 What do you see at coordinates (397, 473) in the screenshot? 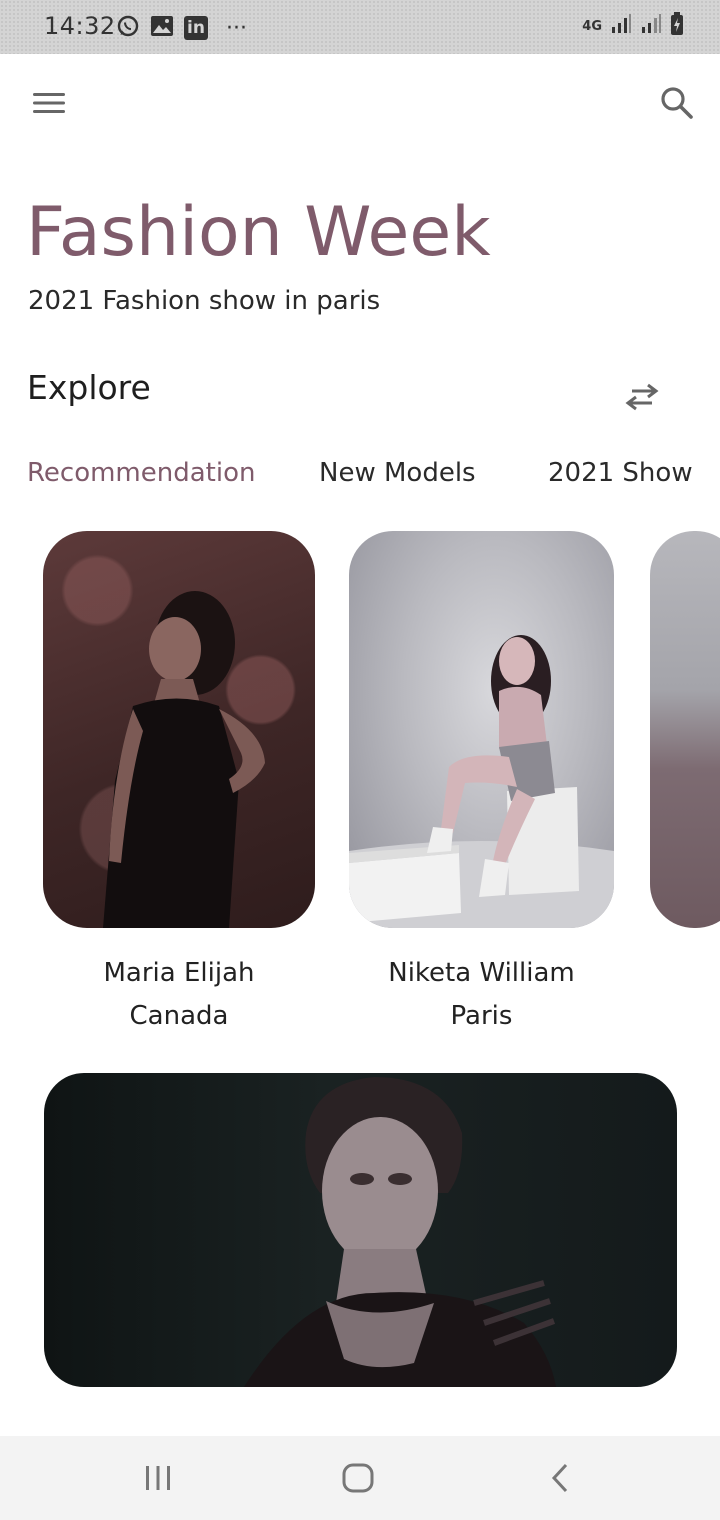
I see `tab-new-models: New Models` at bounding box center [397, 473].